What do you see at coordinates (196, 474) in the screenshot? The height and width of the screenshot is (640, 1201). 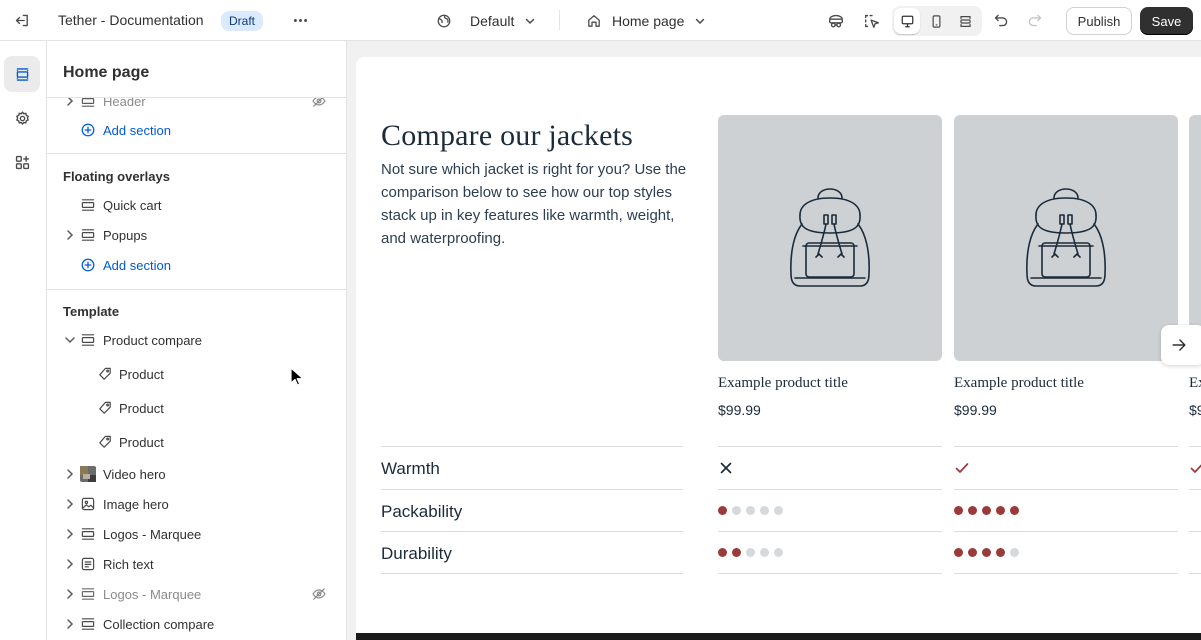 I see `section-item-video-hero: Video hero` at bounding box center [196, 474].